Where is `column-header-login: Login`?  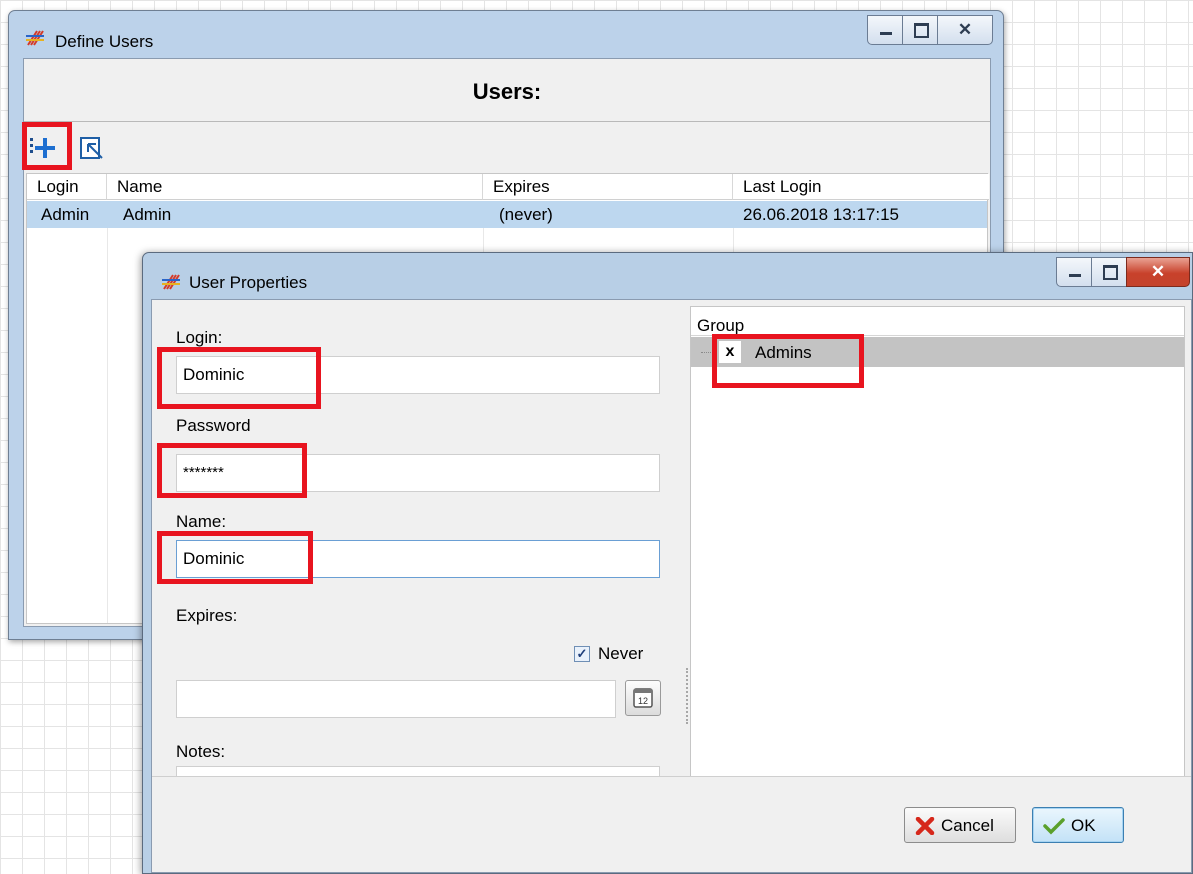 column-header-login: Login is located at coordinates (67, 187).